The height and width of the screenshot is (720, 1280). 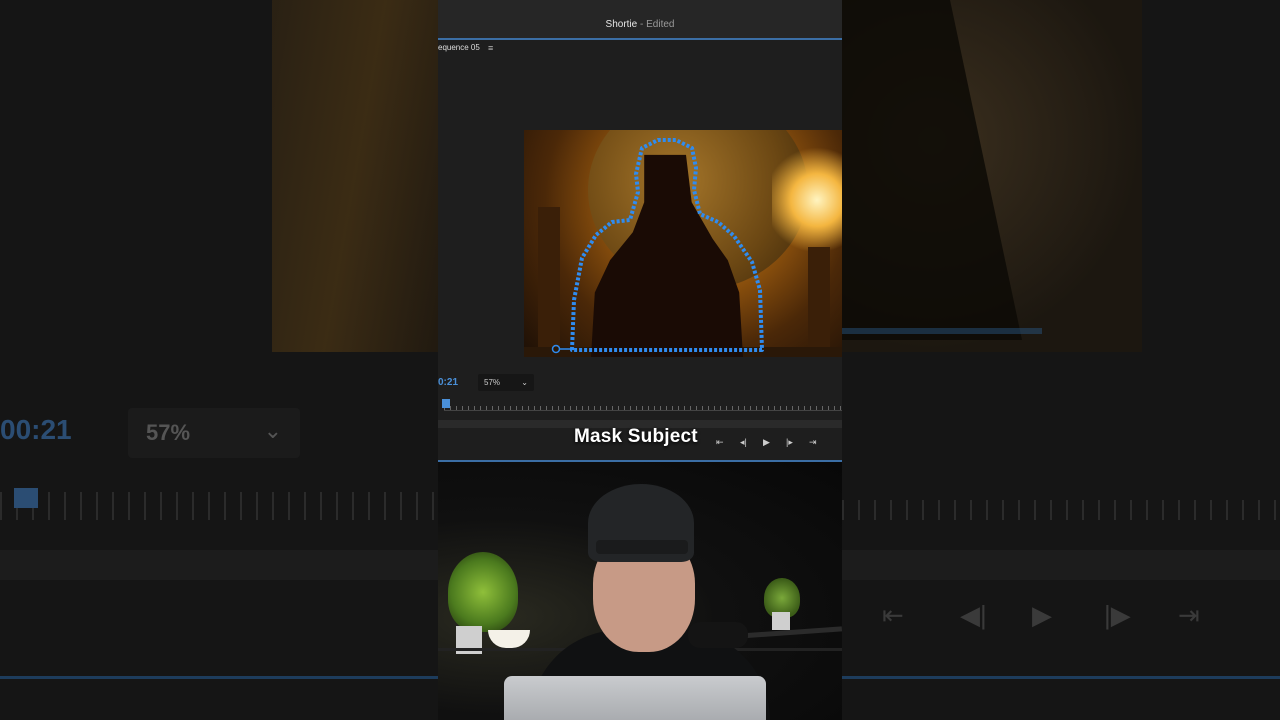 I want to click on mask-outline, so click(x=683, y=243).